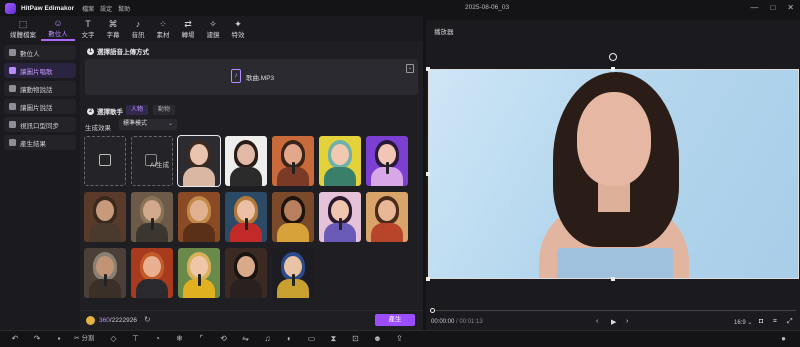 Image resolution: width=800 pixels, height=347 pixels. Describe the element at coordinates (23, 24) in the screenshot. I see `media-icon: ⬚` at that location.